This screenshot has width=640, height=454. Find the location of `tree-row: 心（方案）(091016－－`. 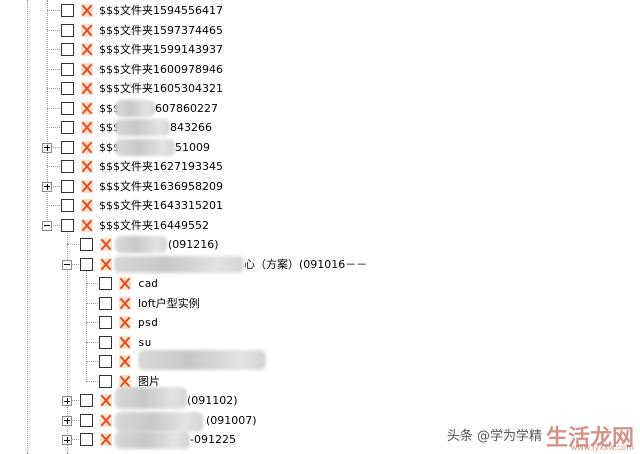

tree-row: 心（方案）(091016－－ is located at coordinates (320, 265).